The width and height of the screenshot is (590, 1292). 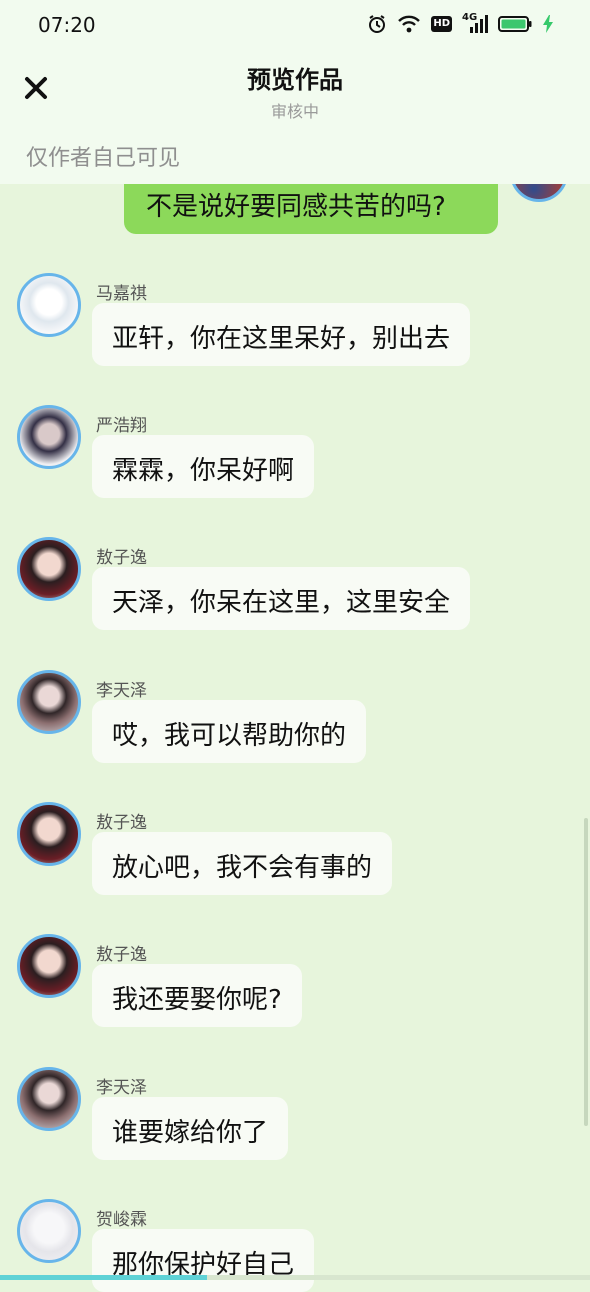 What do you see at coordinates (515, 24) in the screenshot?
I see `battery-icon` at bounding box center [515, 24].